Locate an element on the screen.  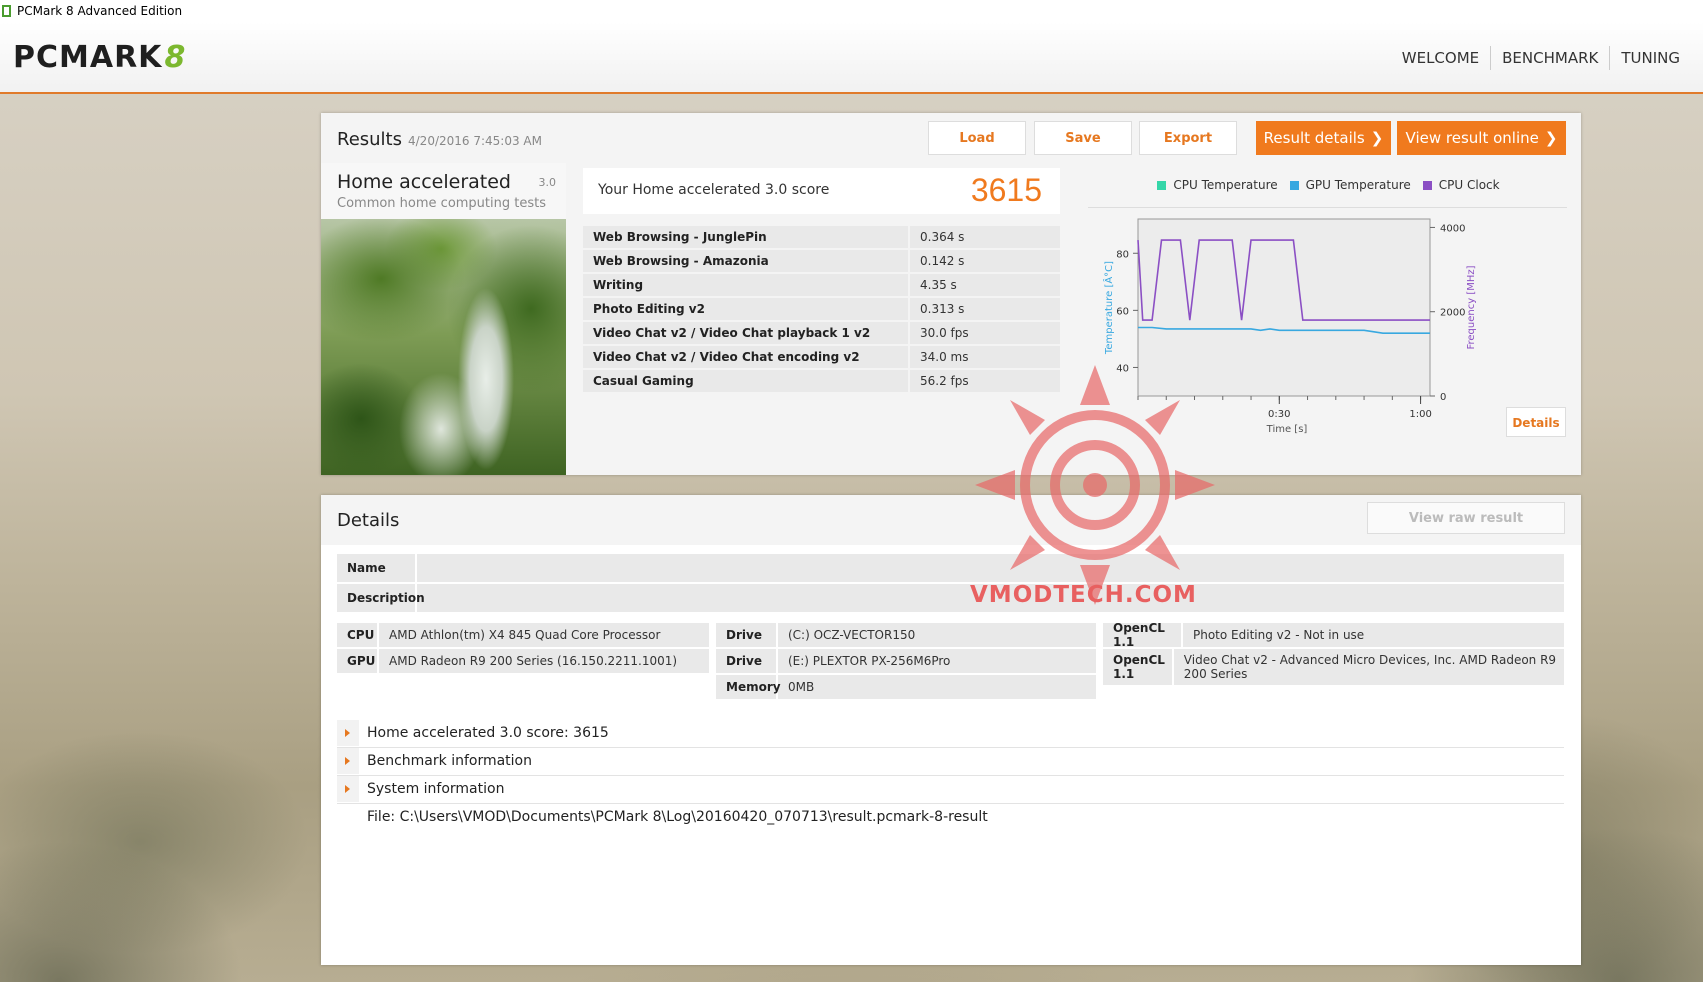
results-date: 4/20/2016 7:45:03 AM is located at coordinates (475, 141).